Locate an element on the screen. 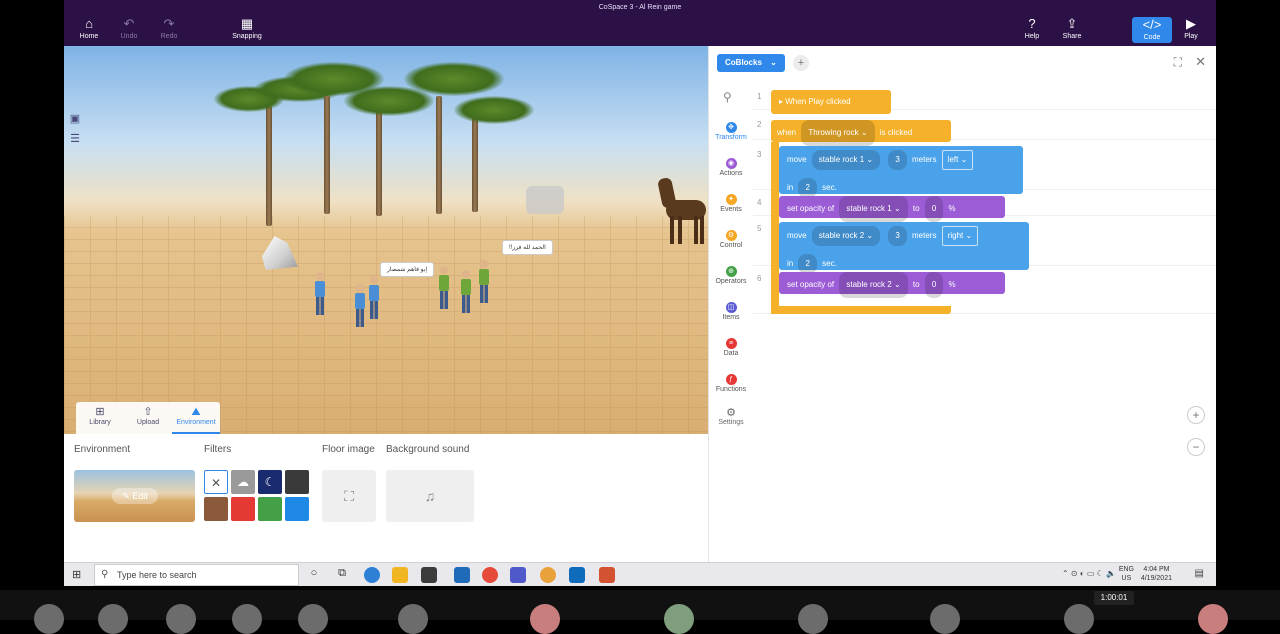  close-icon: ✕ is located at coordinates (1200, 62).